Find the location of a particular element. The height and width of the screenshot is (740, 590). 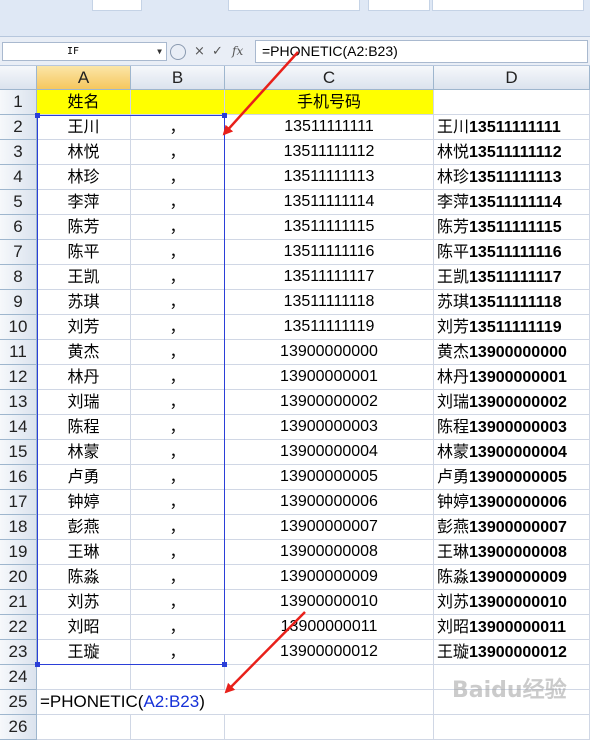

column-header-c: C is located at coordinates (329, 78).